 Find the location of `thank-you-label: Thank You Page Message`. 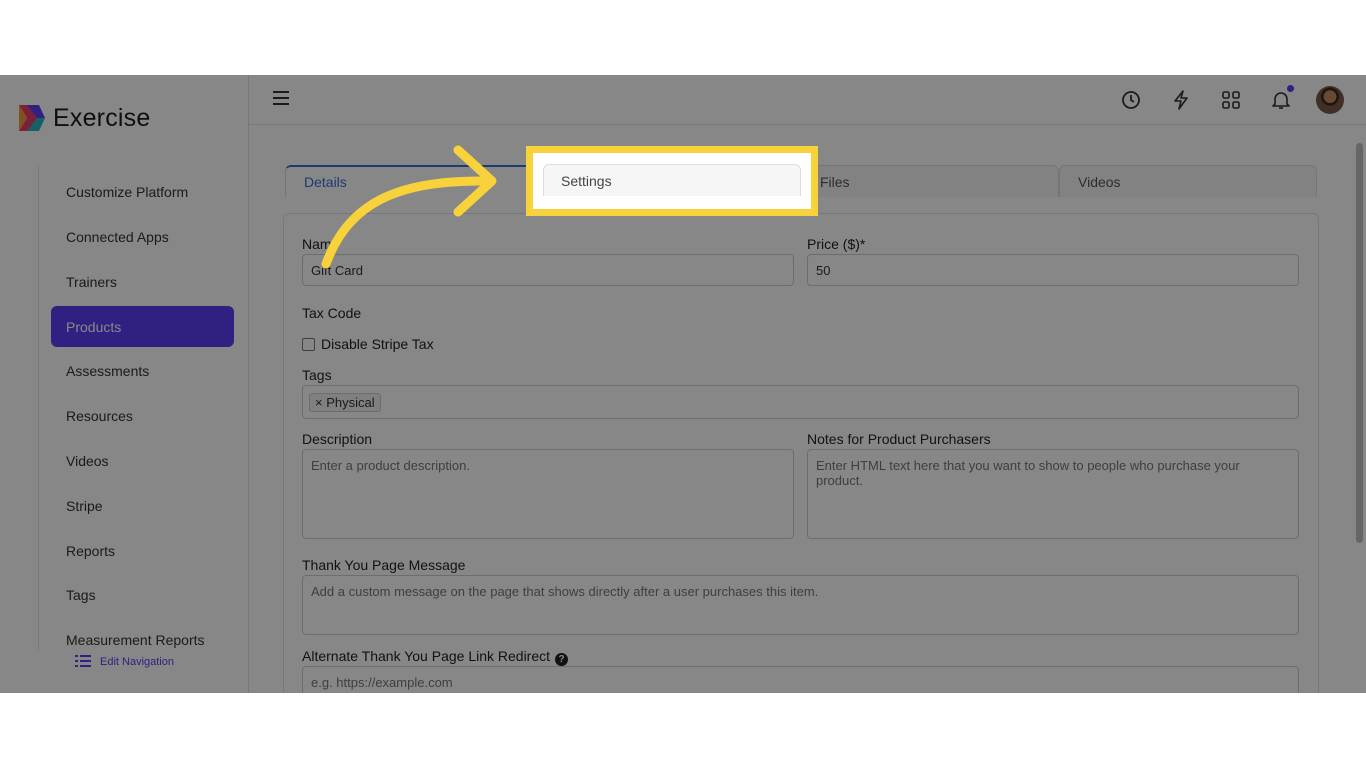

thank-you-label: Thank You Page Message is located at coordinates (384, 565).